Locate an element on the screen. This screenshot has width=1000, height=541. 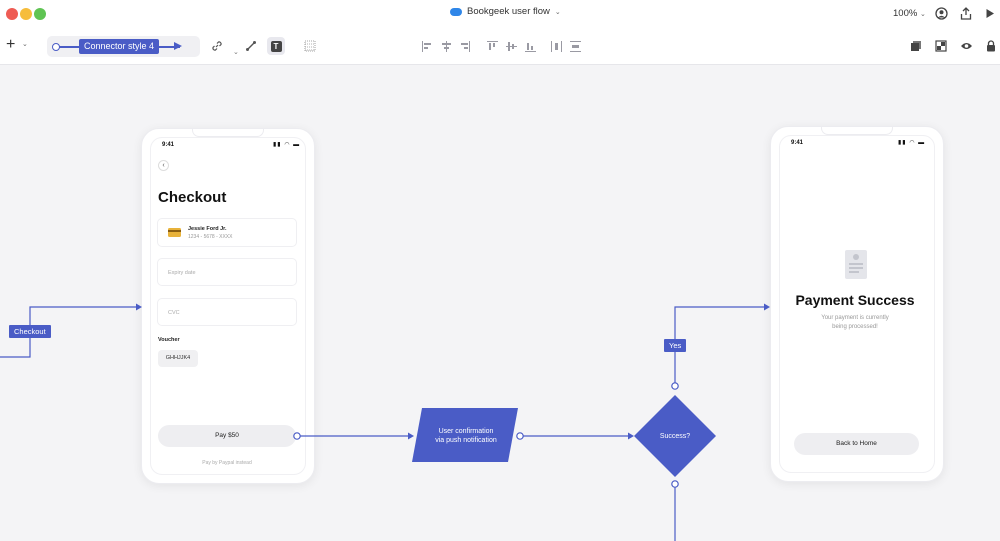
decision-label: Success? is located at coordinates (675, 436).